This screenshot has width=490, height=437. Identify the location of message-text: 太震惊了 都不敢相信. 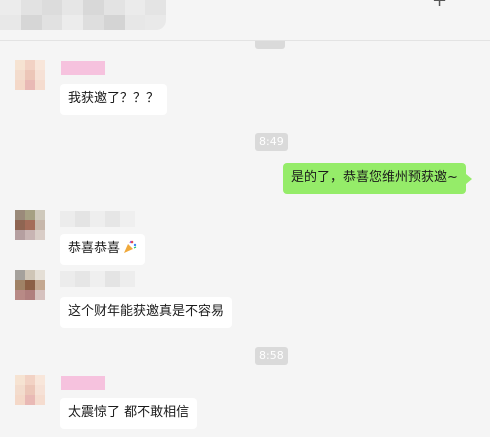
(129, 412).